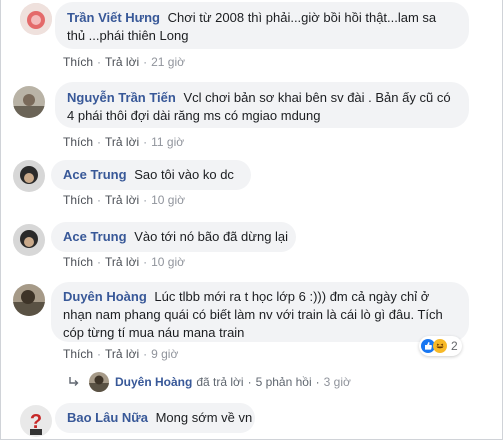  Describe the element at coordinates (284, 382) in the screenshot. I see `reply-count: 5 phản hồi` at that location.